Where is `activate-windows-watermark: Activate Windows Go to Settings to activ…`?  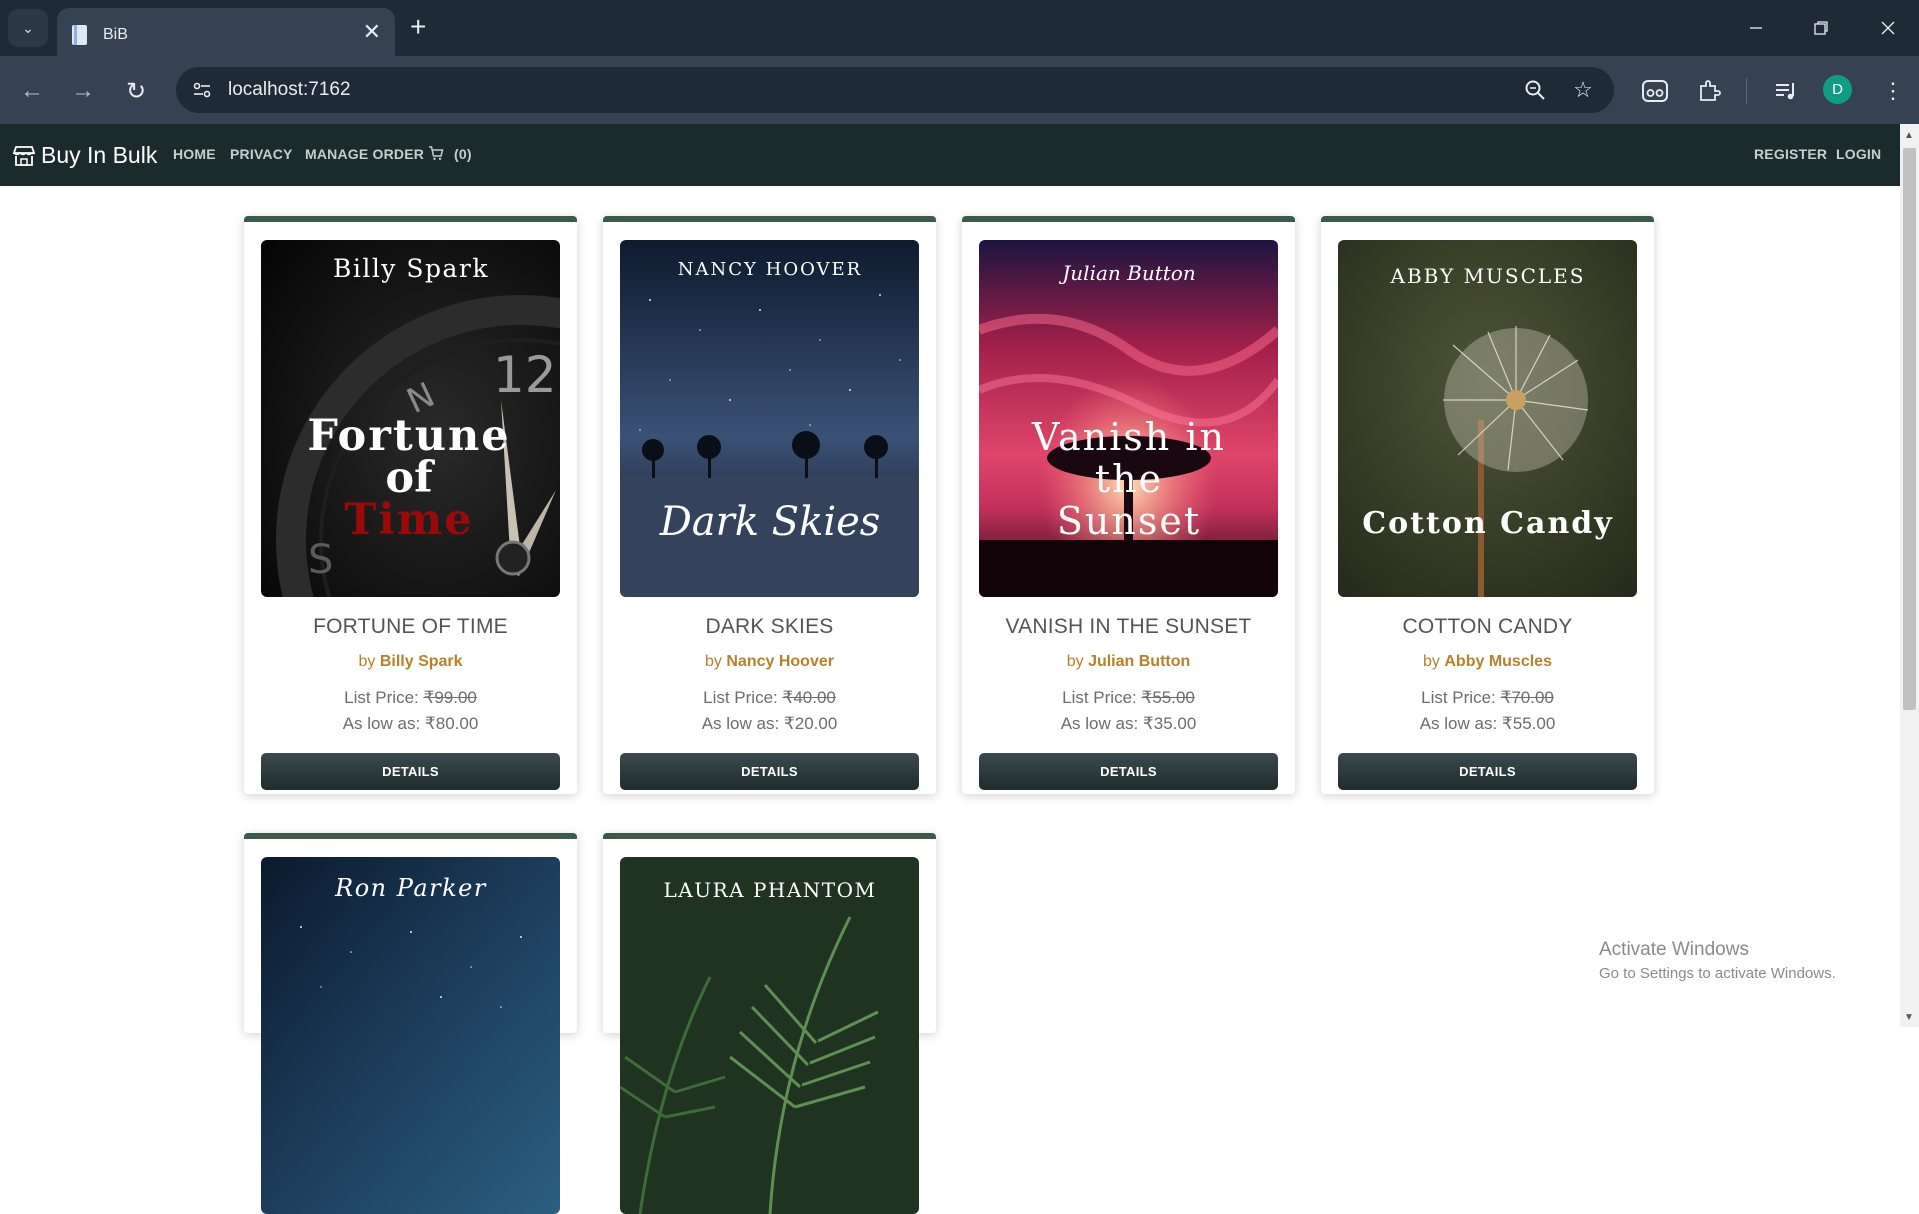 activate-windows-watermark: Activate Windows Go to Settings to activ… is located at coordinates (1717, 960).